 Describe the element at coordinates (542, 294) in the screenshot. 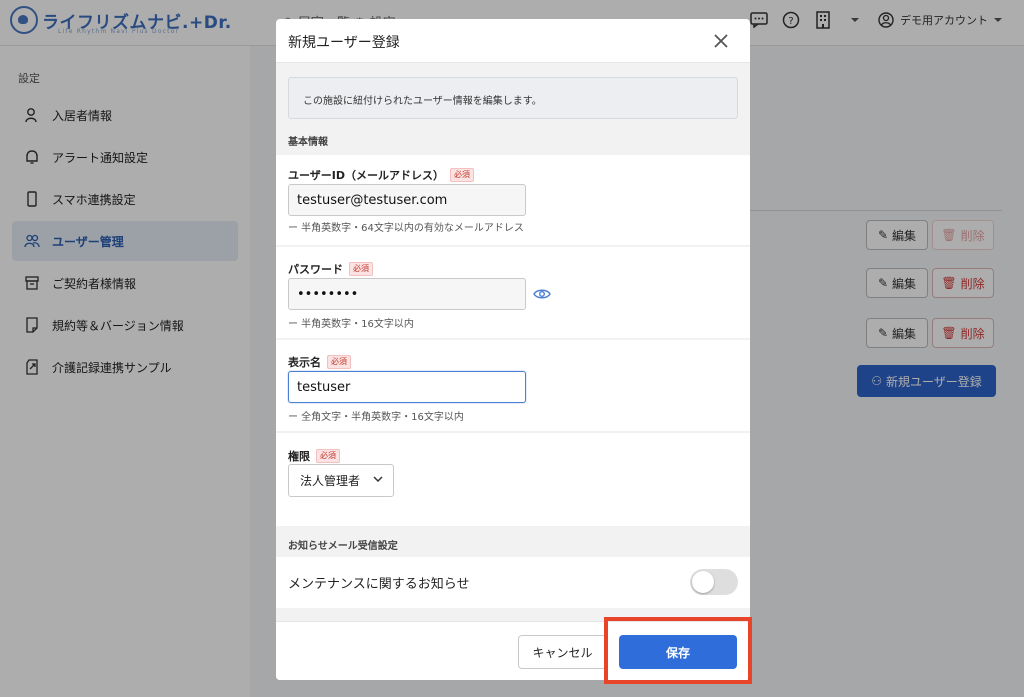

I see `eye-icon` at that location.